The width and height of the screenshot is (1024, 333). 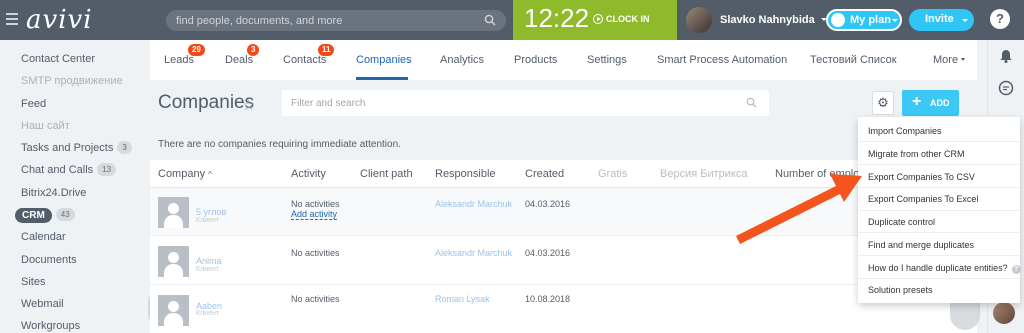 I want to click on company-name: Anima, so click(x=209, y=261).